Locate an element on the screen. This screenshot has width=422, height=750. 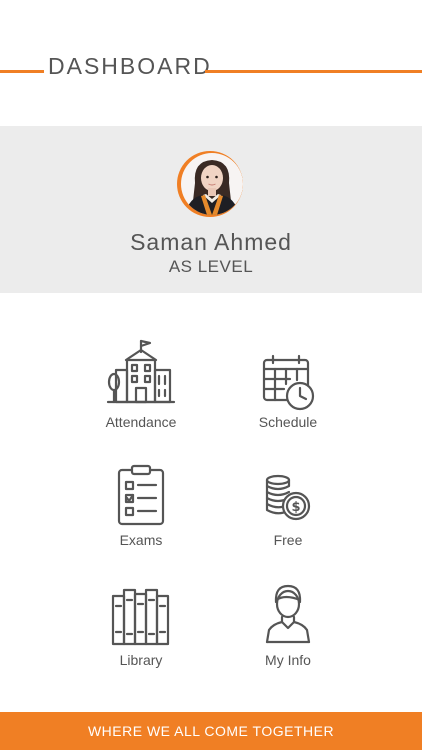
exams-tile: Exams is located at coordinates (141, 515).